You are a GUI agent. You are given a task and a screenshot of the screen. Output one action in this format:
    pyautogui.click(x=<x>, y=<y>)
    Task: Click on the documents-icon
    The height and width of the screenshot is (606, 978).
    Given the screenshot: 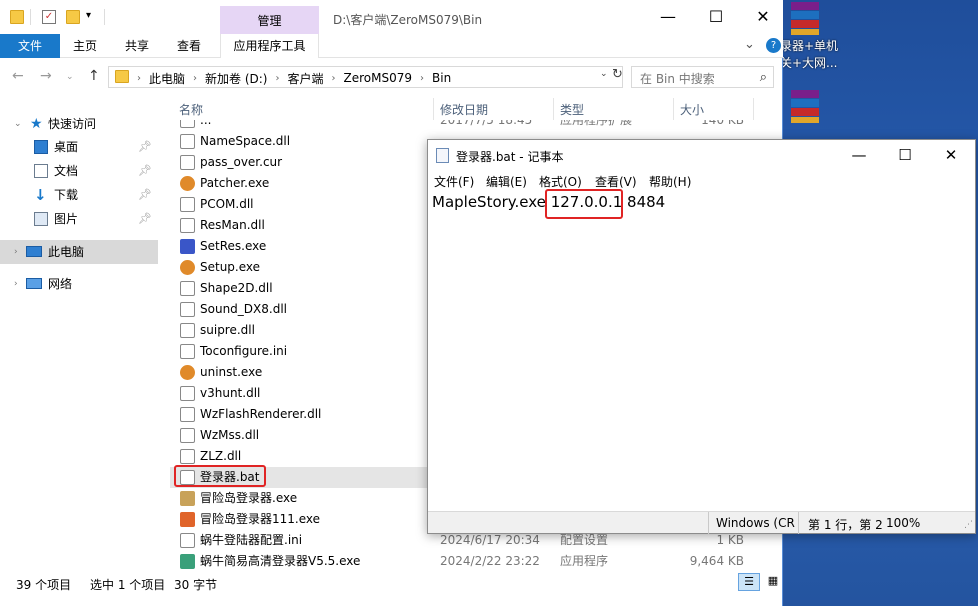 What is the action you would take?
    pyautogui.click(x=41, y=171)
    